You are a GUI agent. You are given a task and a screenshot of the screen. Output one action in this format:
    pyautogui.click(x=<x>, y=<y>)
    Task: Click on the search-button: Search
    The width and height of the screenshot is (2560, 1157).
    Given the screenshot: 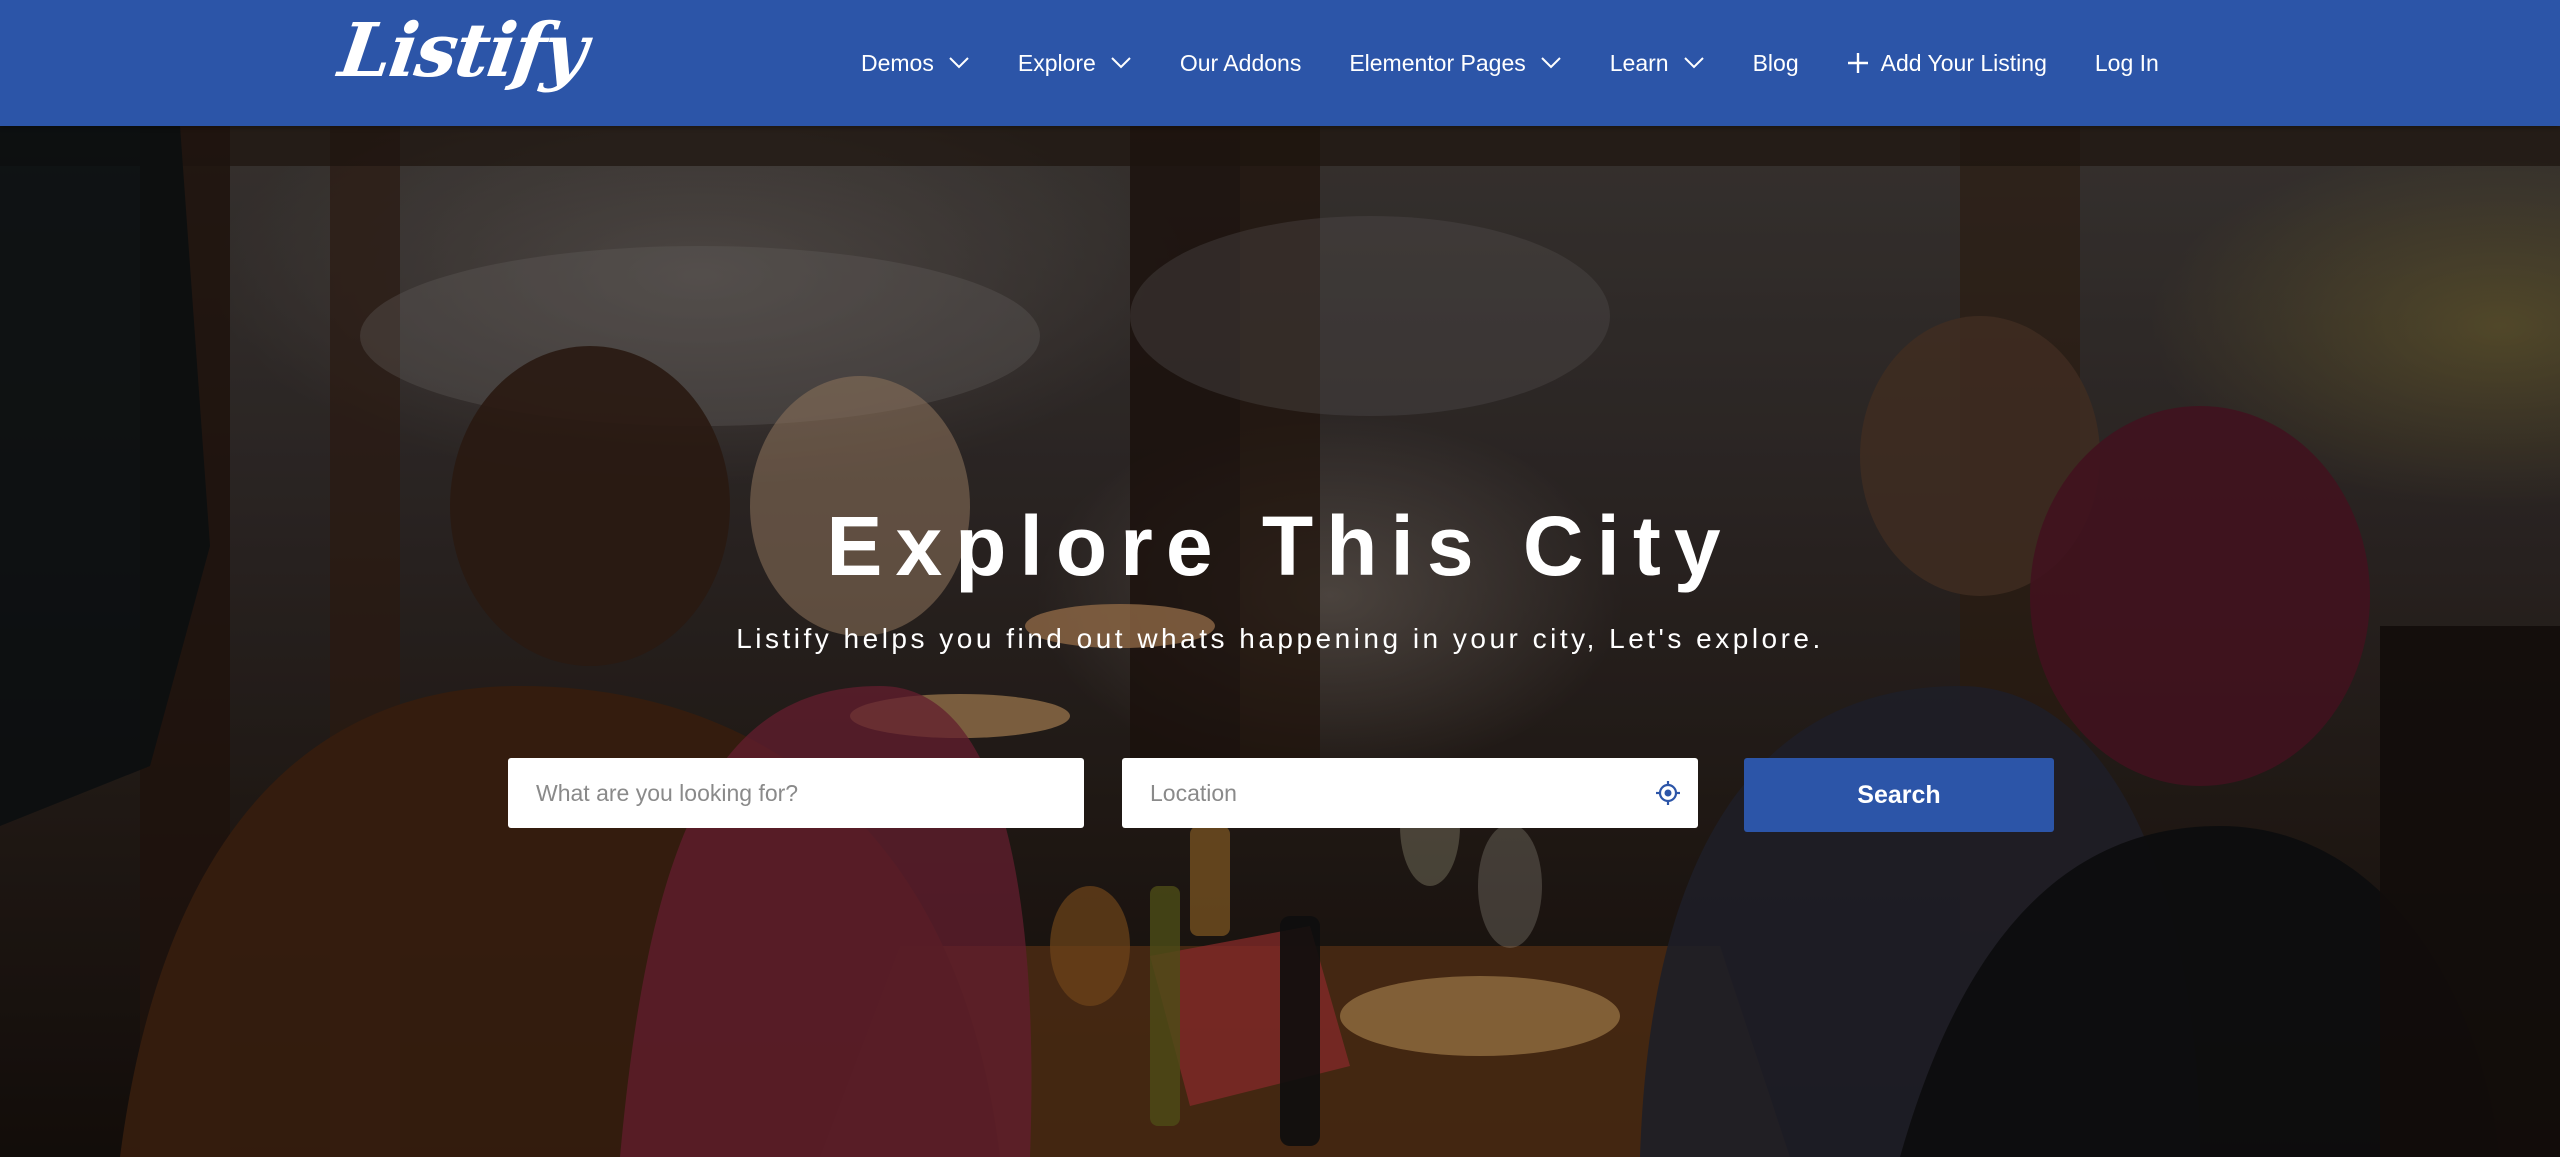 What is the action you would take?
    pyautogui.click(x=1899, y=795)
    